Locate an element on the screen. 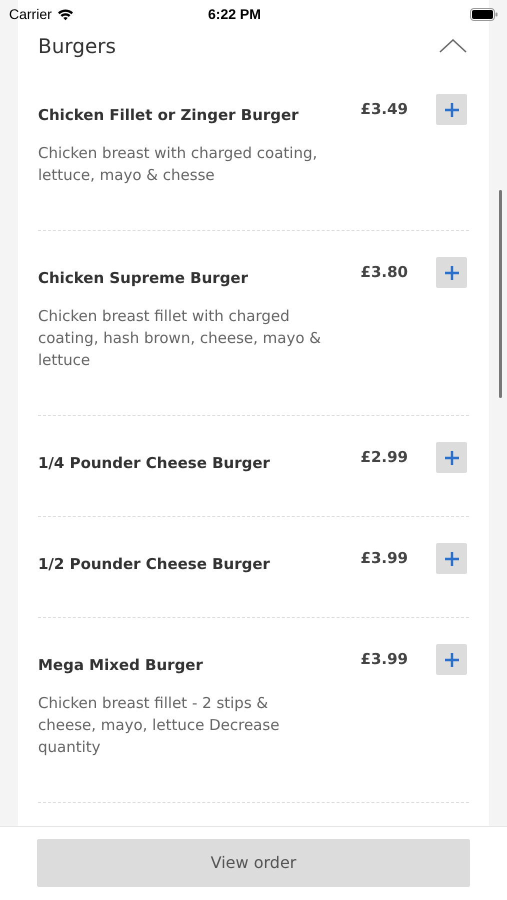 Image resolution: width=507 pixels, height=900 pixels. chevron-up-icon is located at coordinates (453, 46).